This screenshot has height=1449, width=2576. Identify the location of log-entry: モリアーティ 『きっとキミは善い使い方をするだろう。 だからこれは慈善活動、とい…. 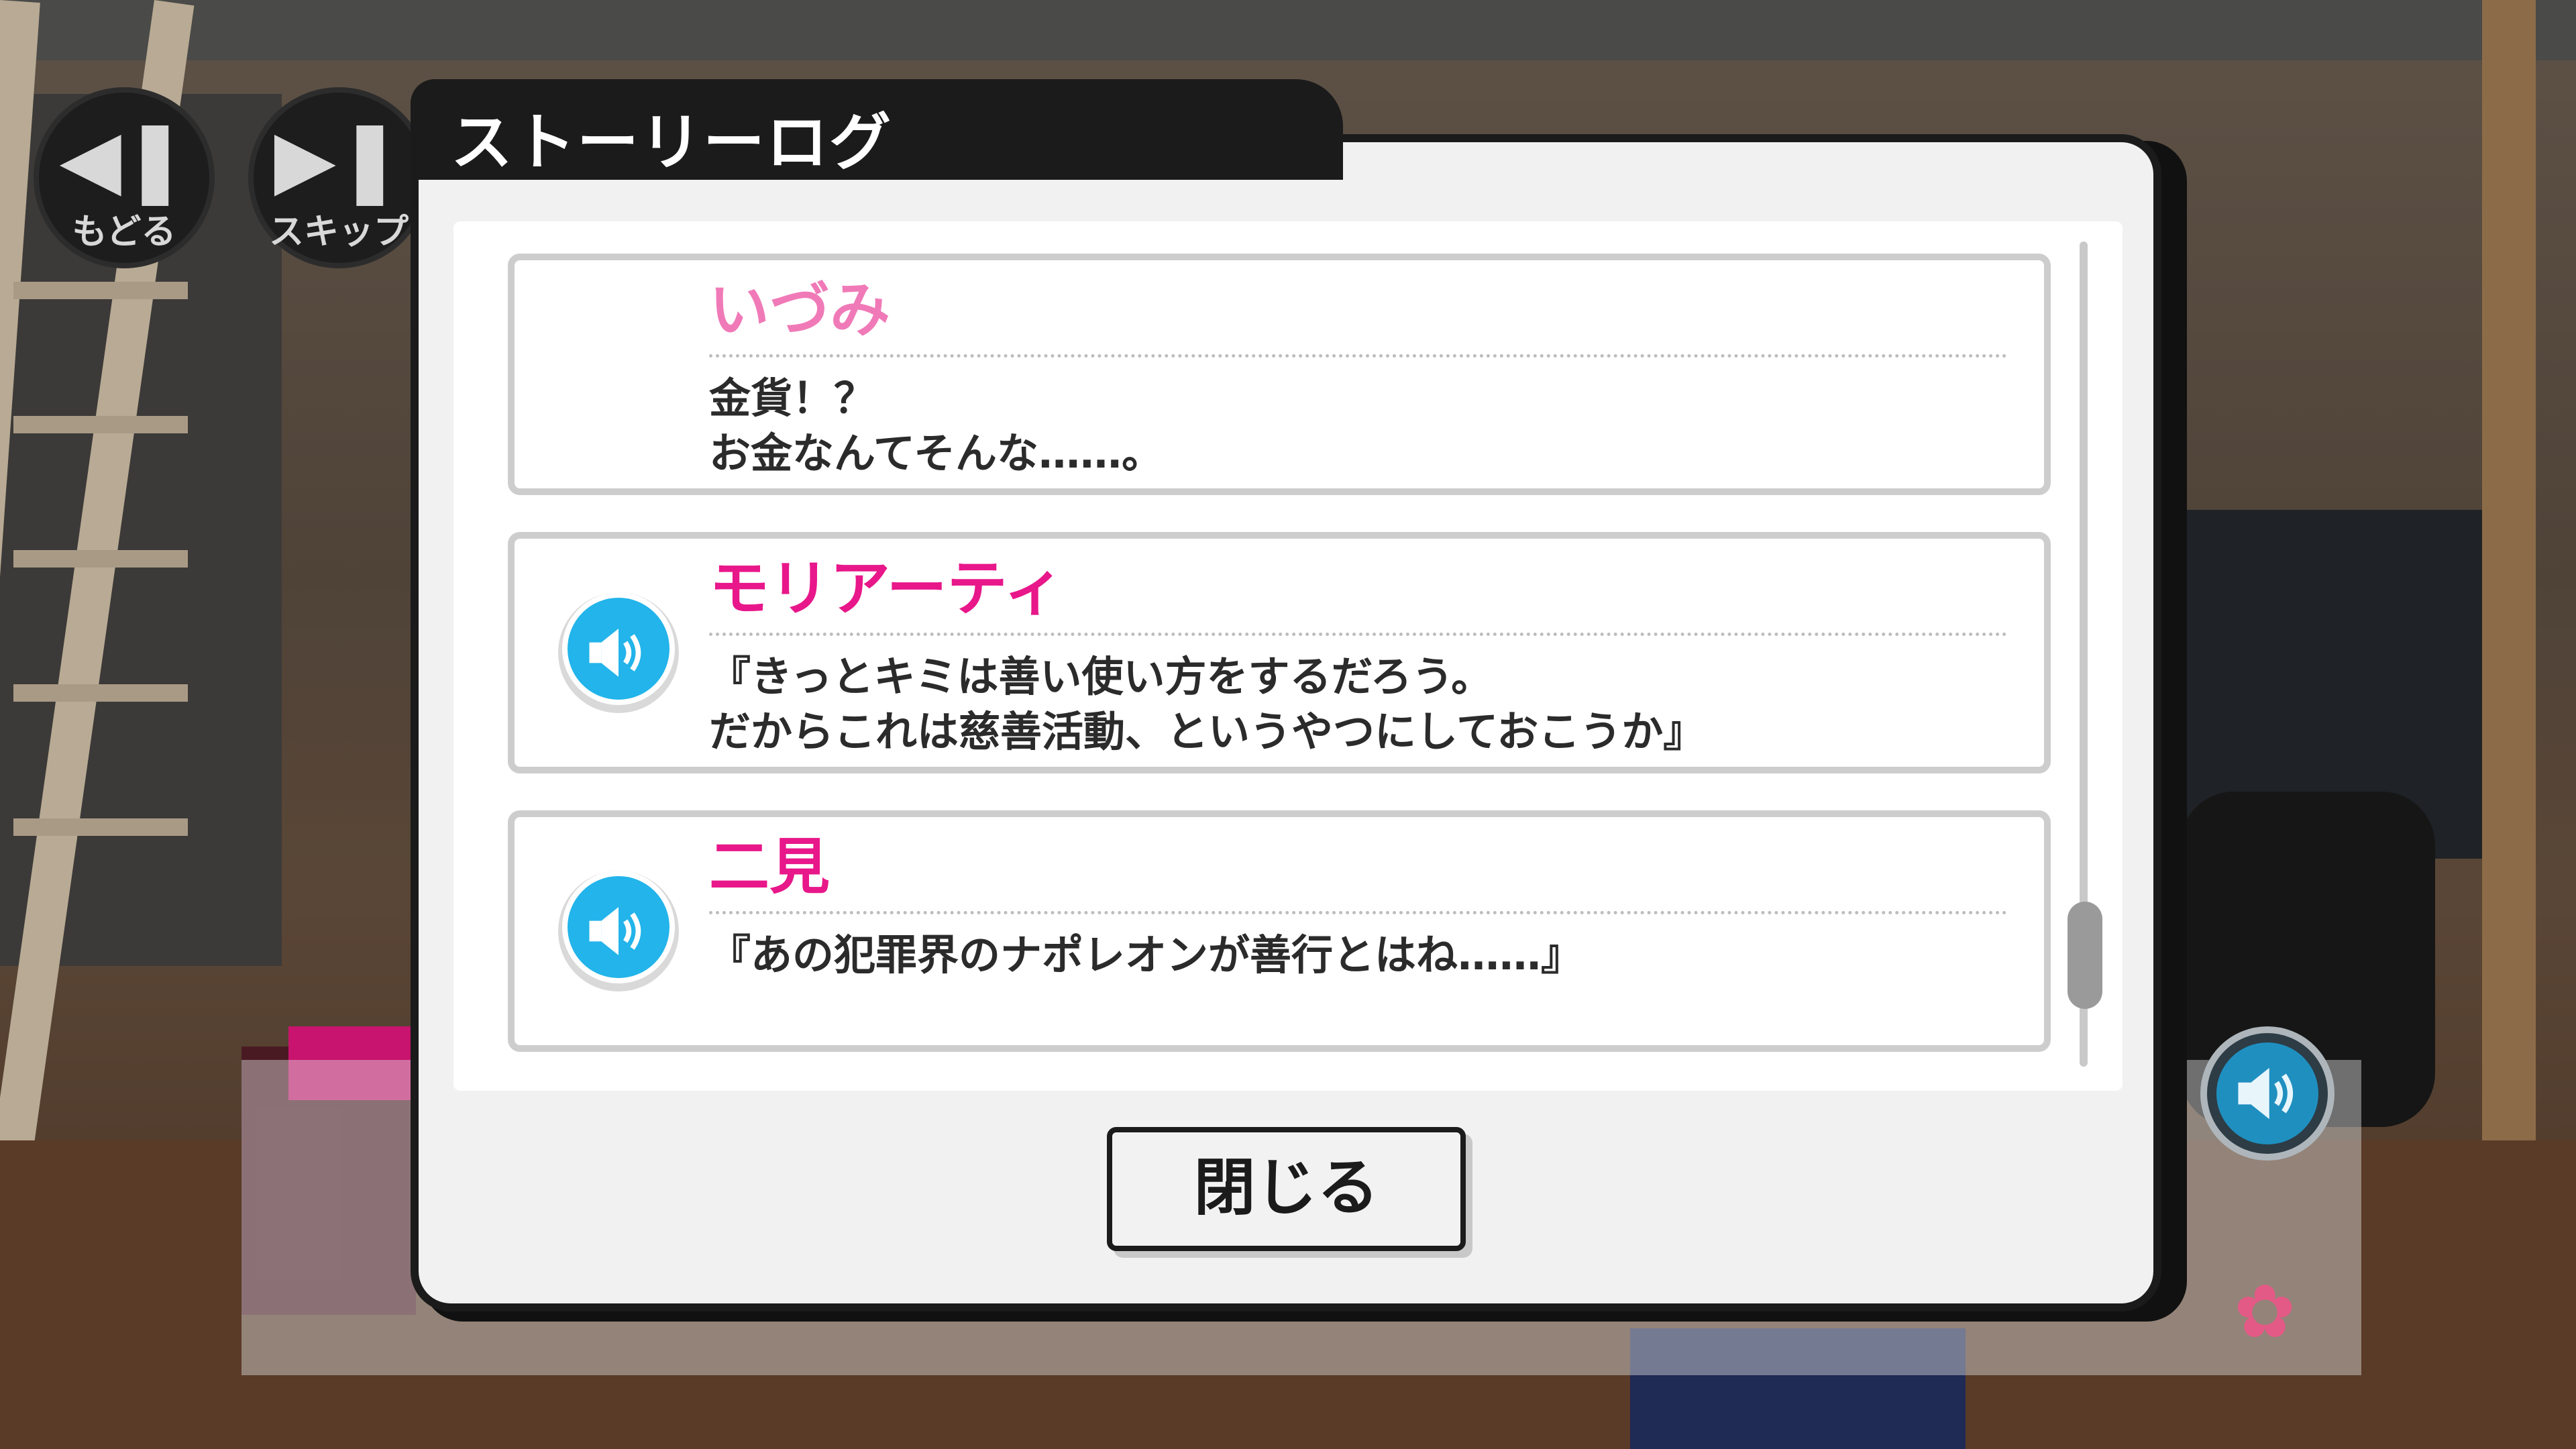
(1279, 652).